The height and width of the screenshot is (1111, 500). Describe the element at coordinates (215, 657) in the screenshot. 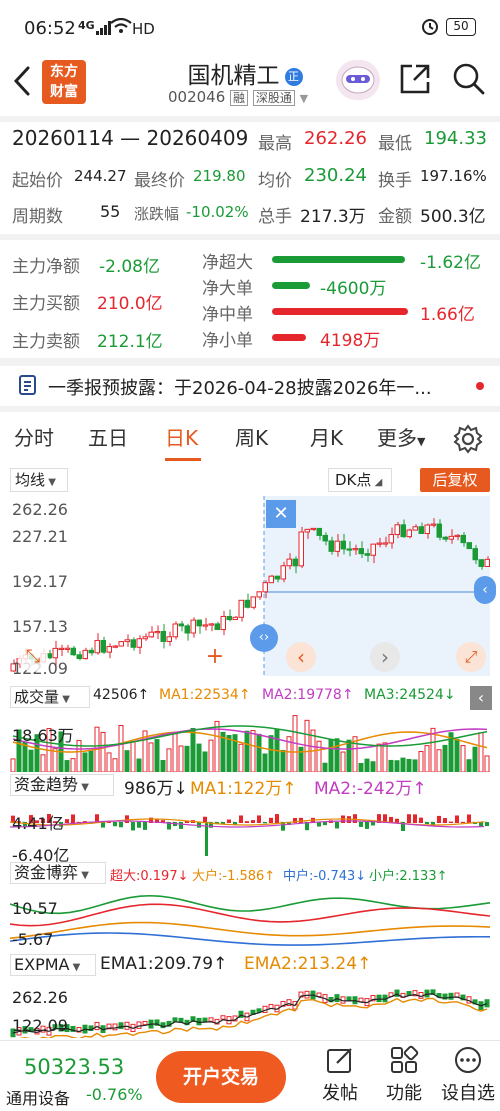

I see `plus-icon: +` at that location.